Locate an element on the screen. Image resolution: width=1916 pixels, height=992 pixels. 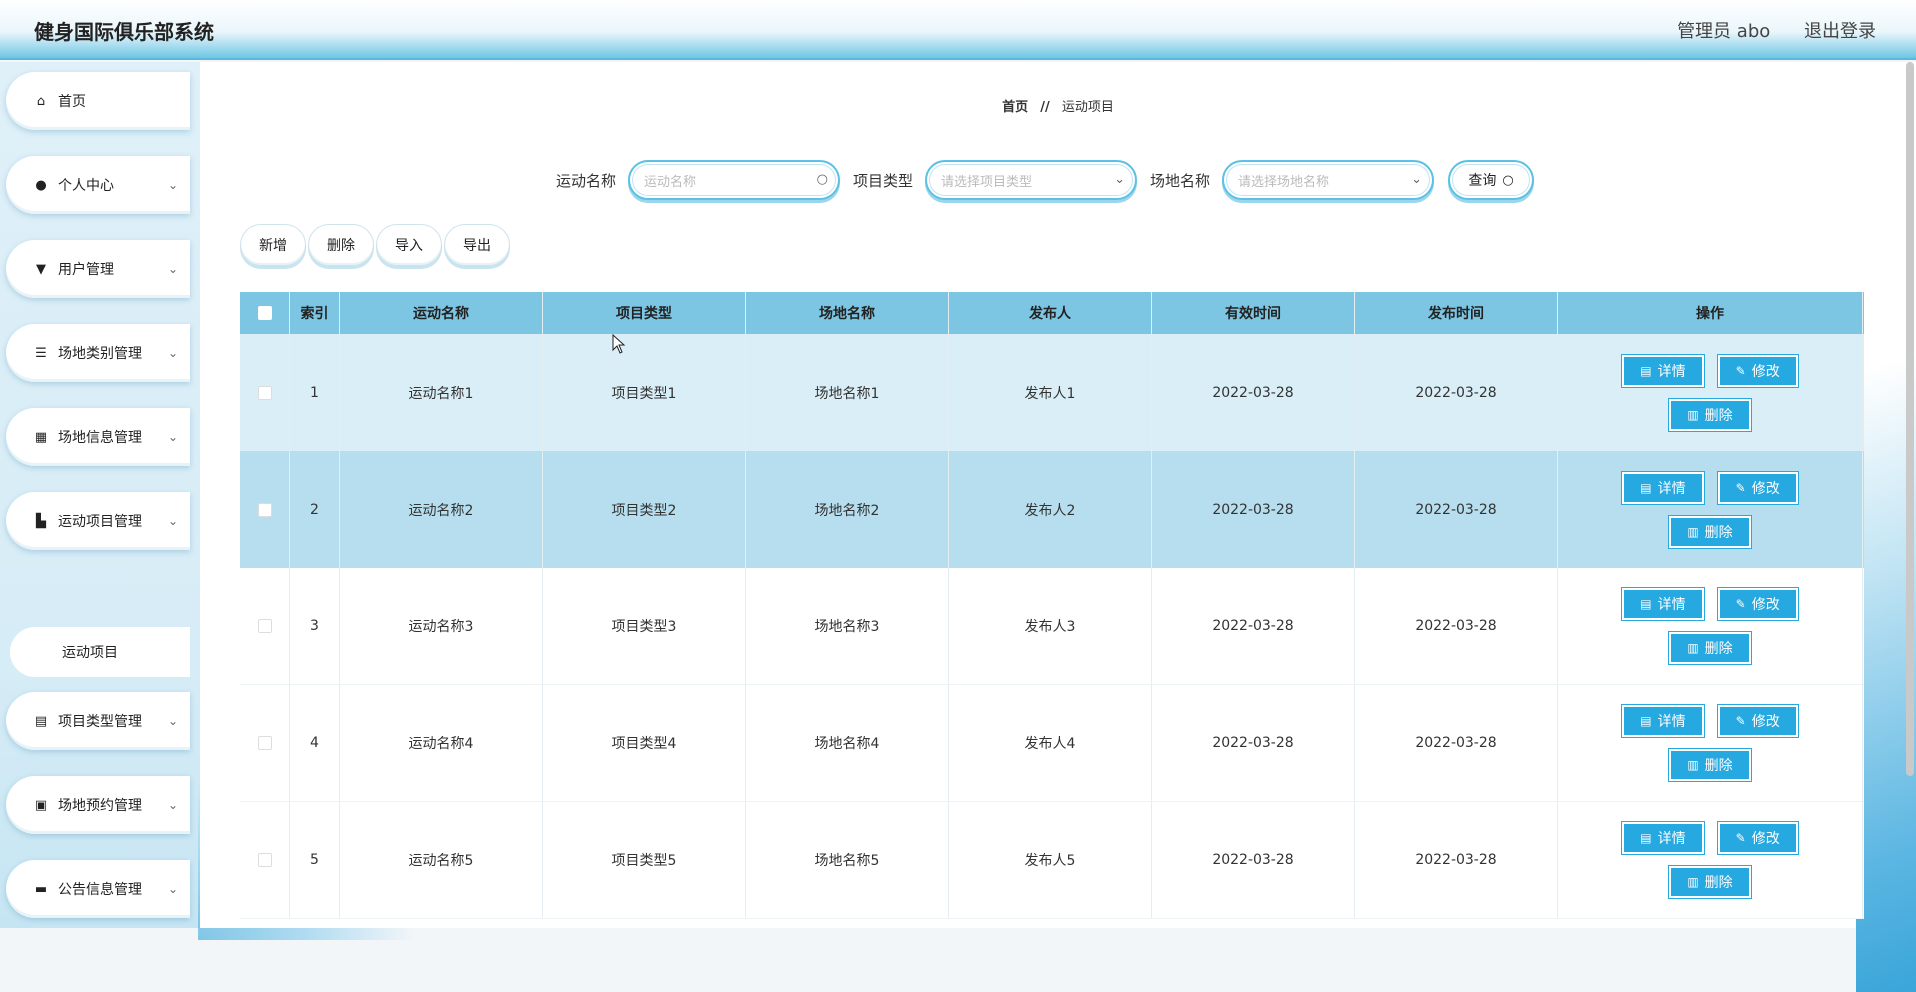
sidebar-item-label: 公告信息管理 is located at coordinates (100, 890).